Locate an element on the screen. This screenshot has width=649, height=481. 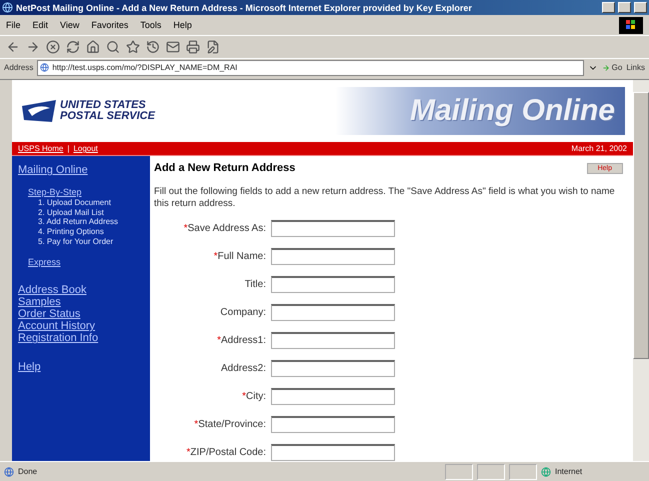
field-label: *State/Province: is located at coordinates (229, 424).